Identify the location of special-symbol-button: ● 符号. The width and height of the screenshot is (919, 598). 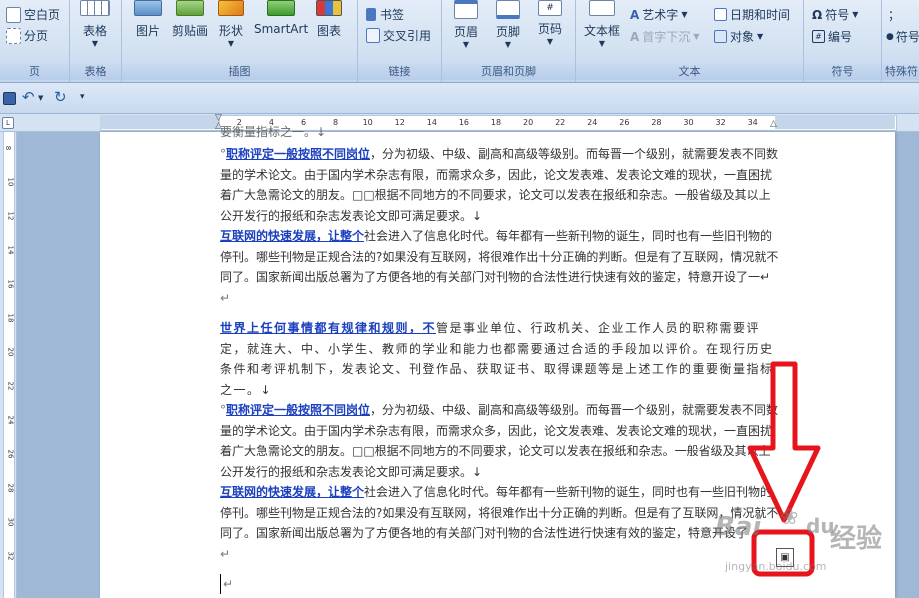
(902, 36).